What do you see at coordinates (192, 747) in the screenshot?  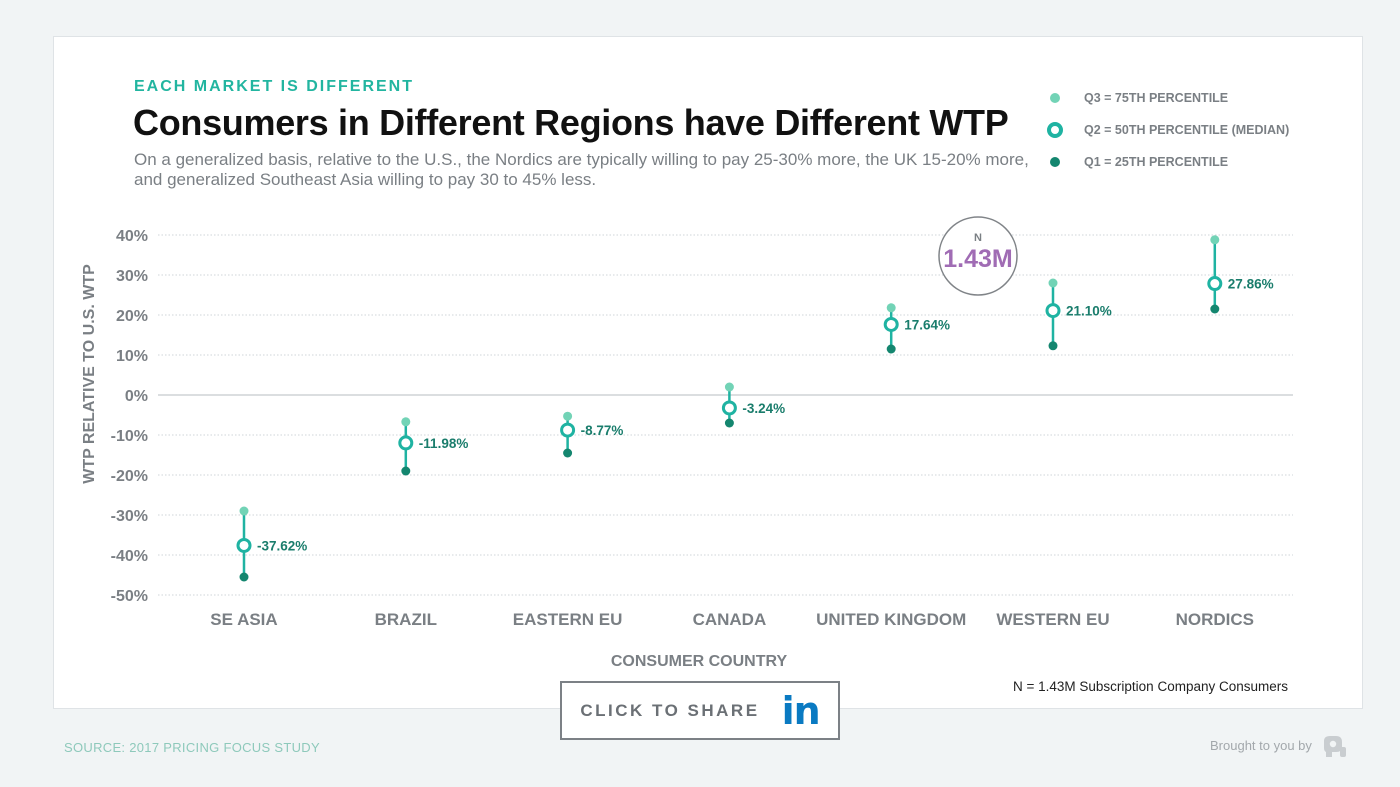 I see `source-note: SOURCE: 2017 PRICING FOCUS STUDY` at bounding box center [192, 747].